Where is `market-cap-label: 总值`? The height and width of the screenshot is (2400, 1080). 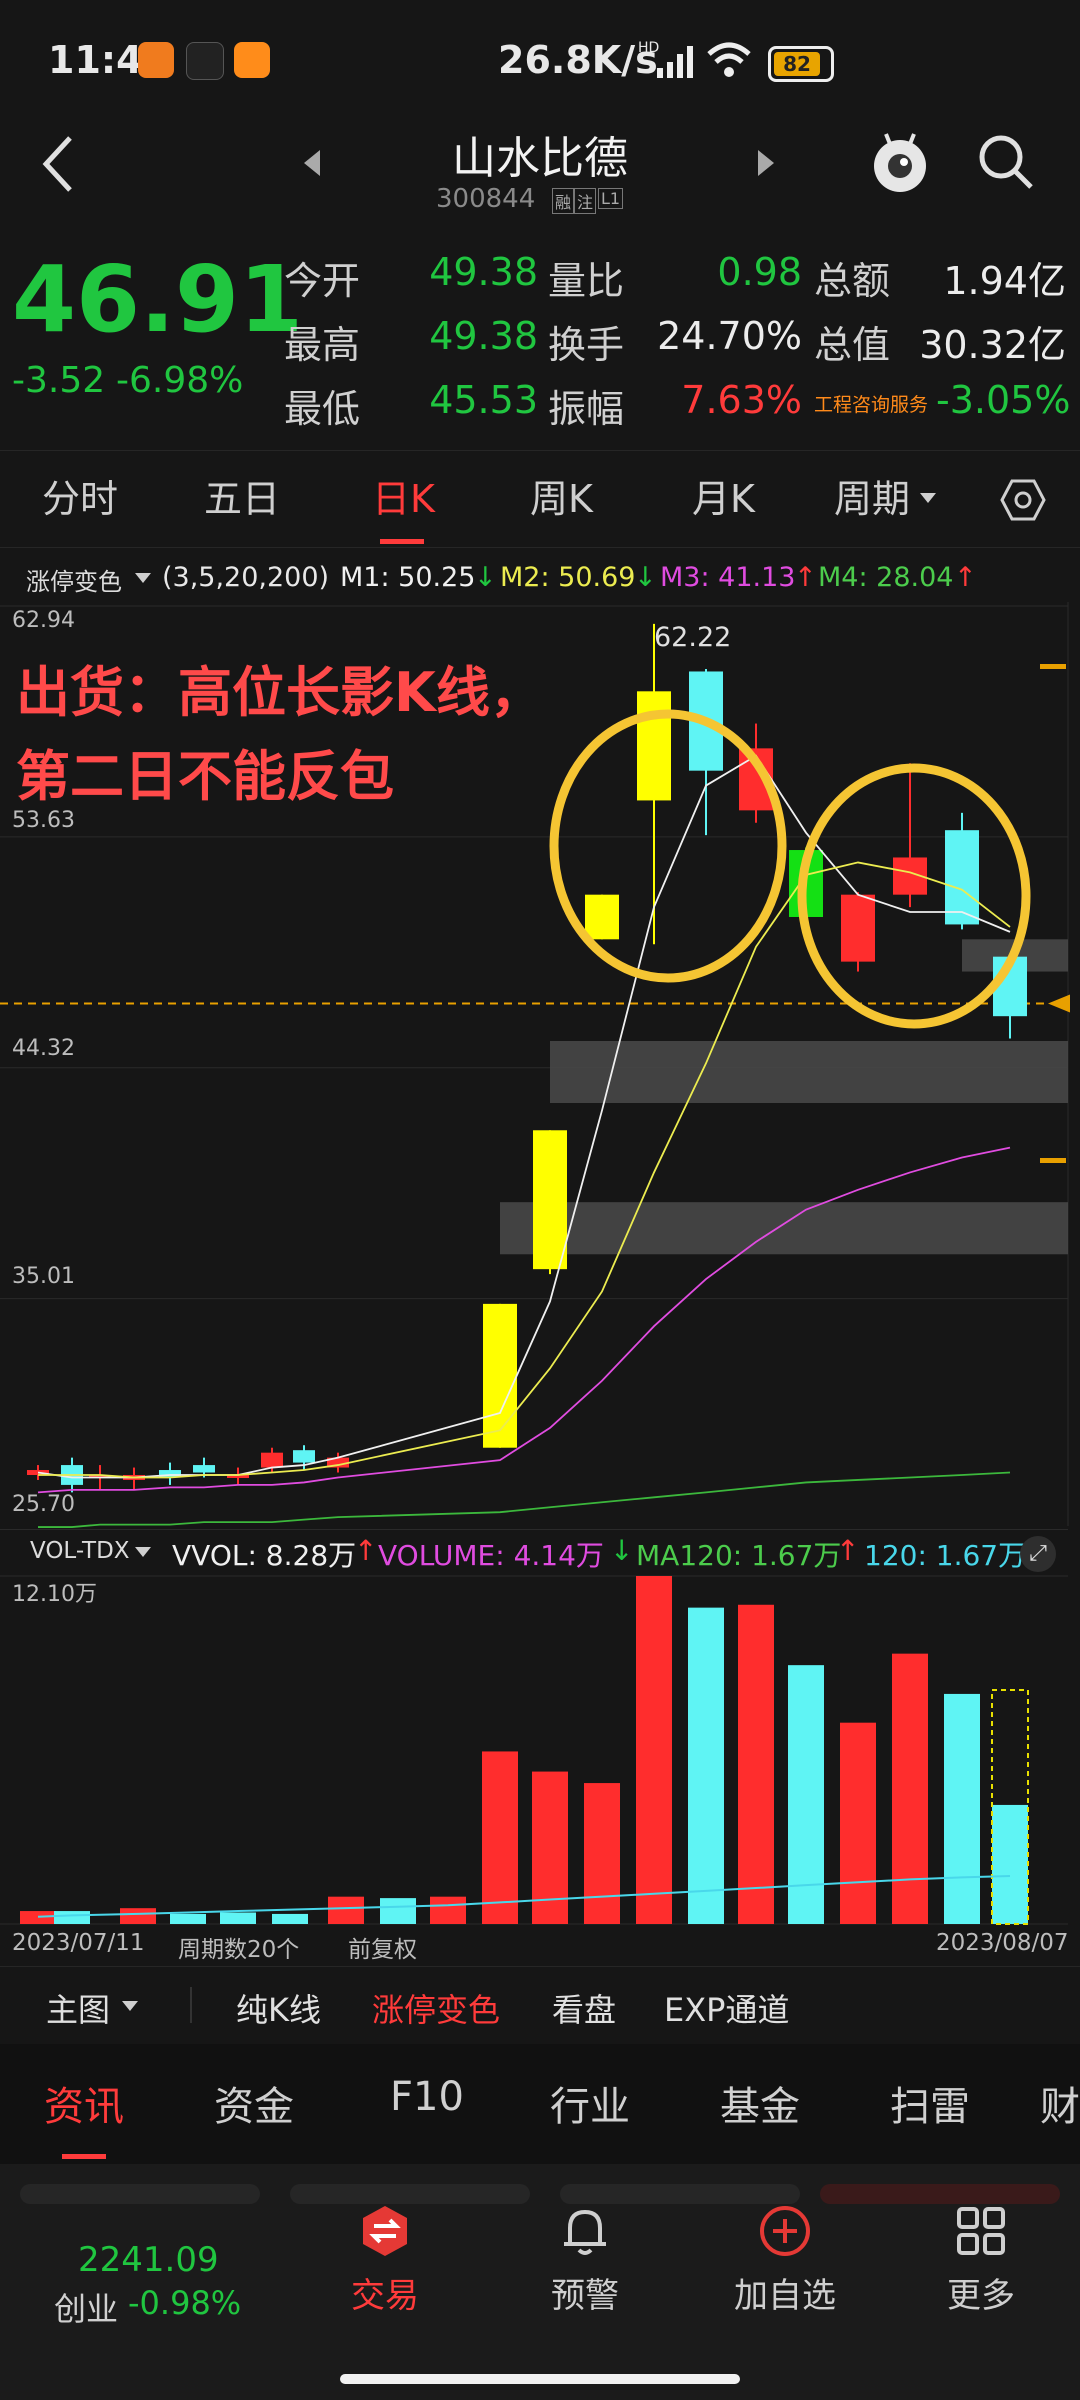 market-cap-label: 总值 is located at coordinates (852, 345).